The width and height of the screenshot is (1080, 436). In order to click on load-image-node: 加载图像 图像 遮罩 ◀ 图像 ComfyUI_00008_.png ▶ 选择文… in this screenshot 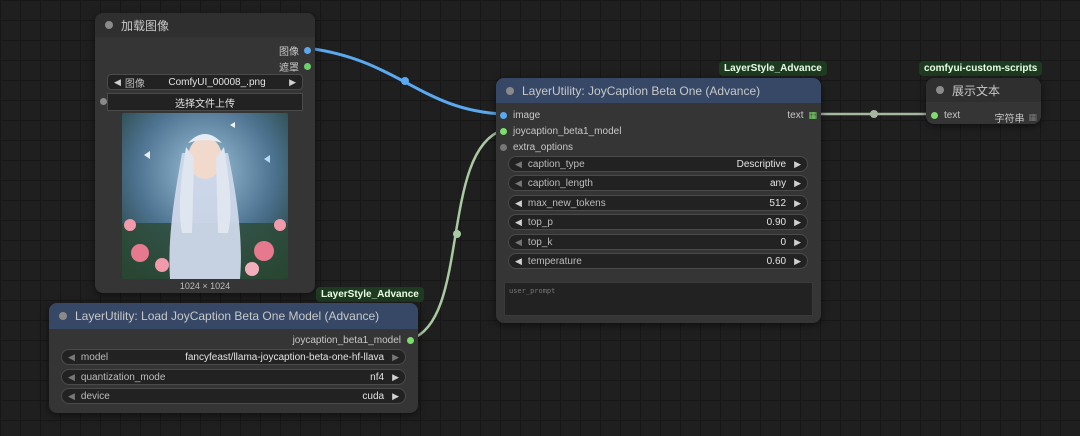, I will do `click(205, 153)`.